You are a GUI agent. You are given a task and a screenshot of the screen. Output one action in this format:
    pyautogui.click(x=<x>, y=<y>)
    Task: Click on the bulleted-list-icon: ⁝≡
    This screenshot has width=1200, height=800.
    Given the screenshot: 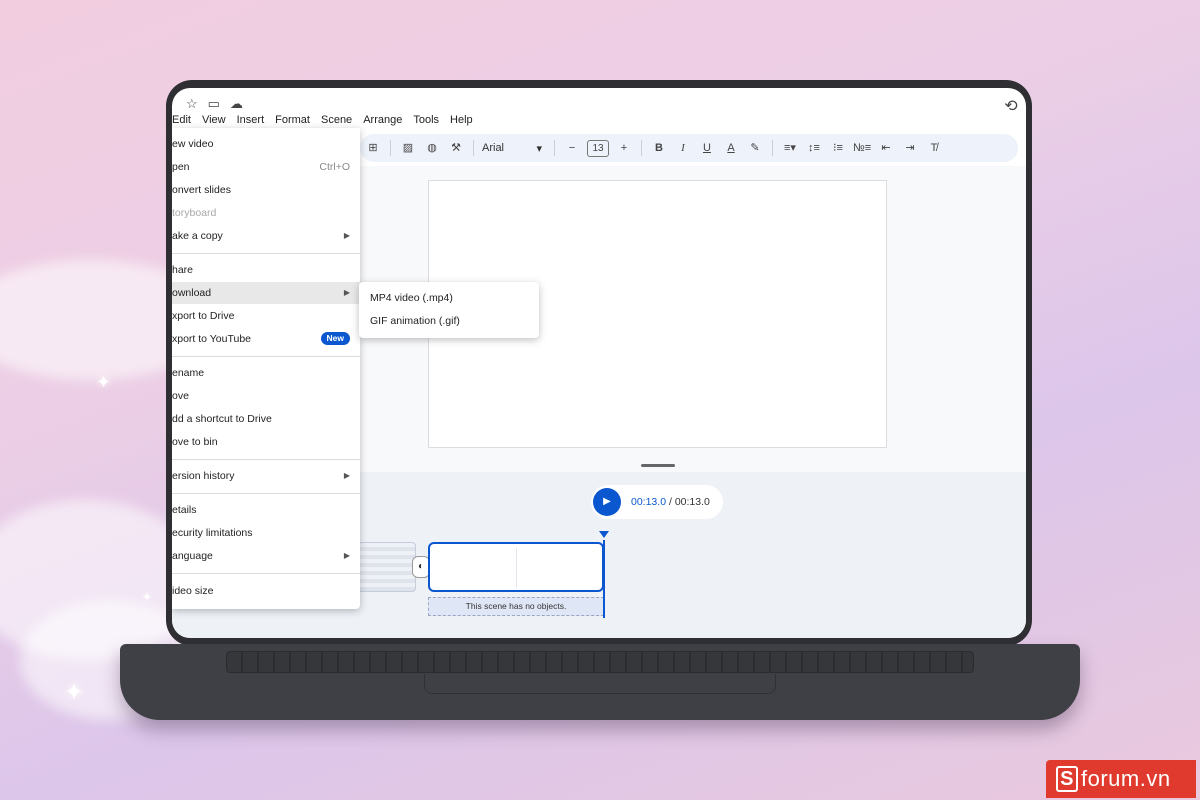 What is the action you would take?
    pyautogui.click(x=838, y=148)
    